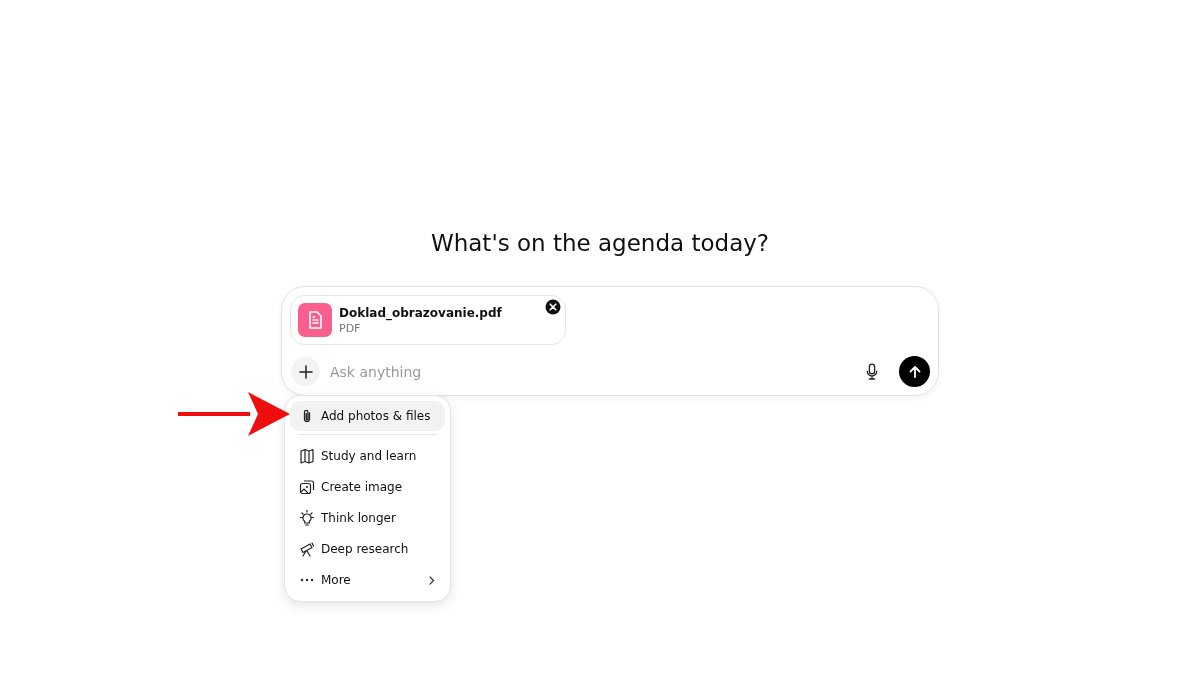 Image resolution: width=1200 pixels, height=675 pixels. What do you see at coordinates (420, 312) in the screenshot?
I see `file-name: Doklad_obrazovanie.pdf` at bounding box center [420, 312].